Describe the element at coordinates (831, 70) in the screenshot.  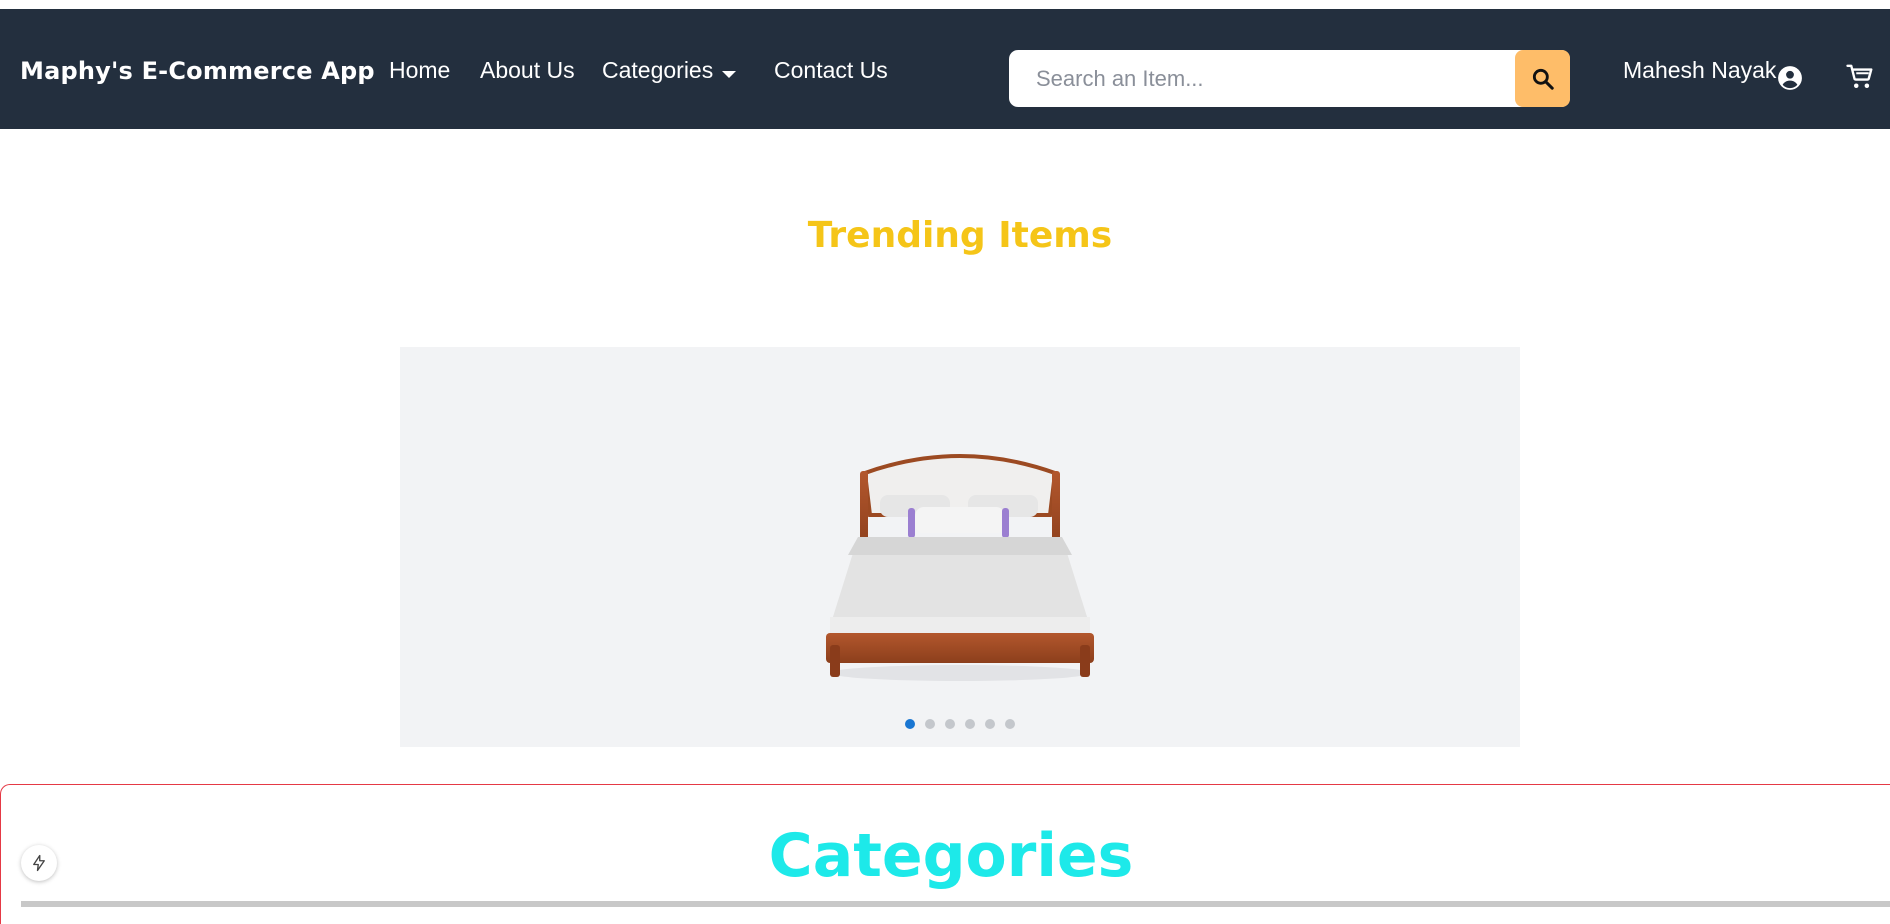
I see `nav-contact-link: Contact Us` at that location.